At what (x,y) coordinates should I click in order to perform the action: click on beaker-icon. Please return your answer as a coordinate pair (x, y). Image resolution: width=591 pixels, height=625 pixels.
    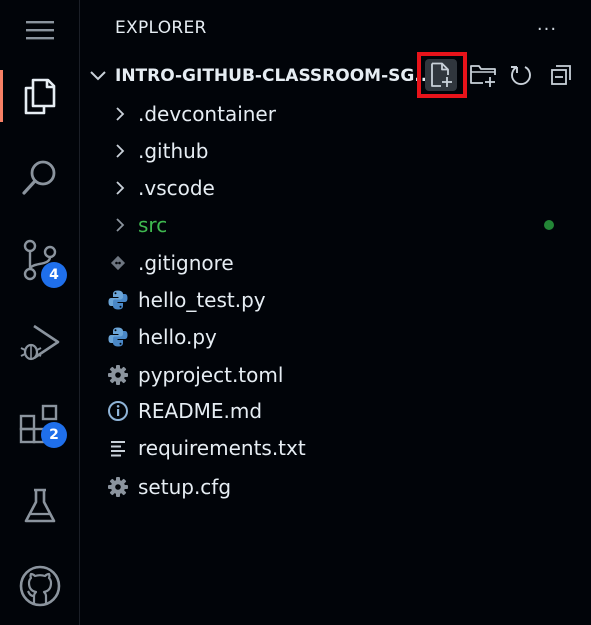
    Looking at the image, I should click on (40, 505).